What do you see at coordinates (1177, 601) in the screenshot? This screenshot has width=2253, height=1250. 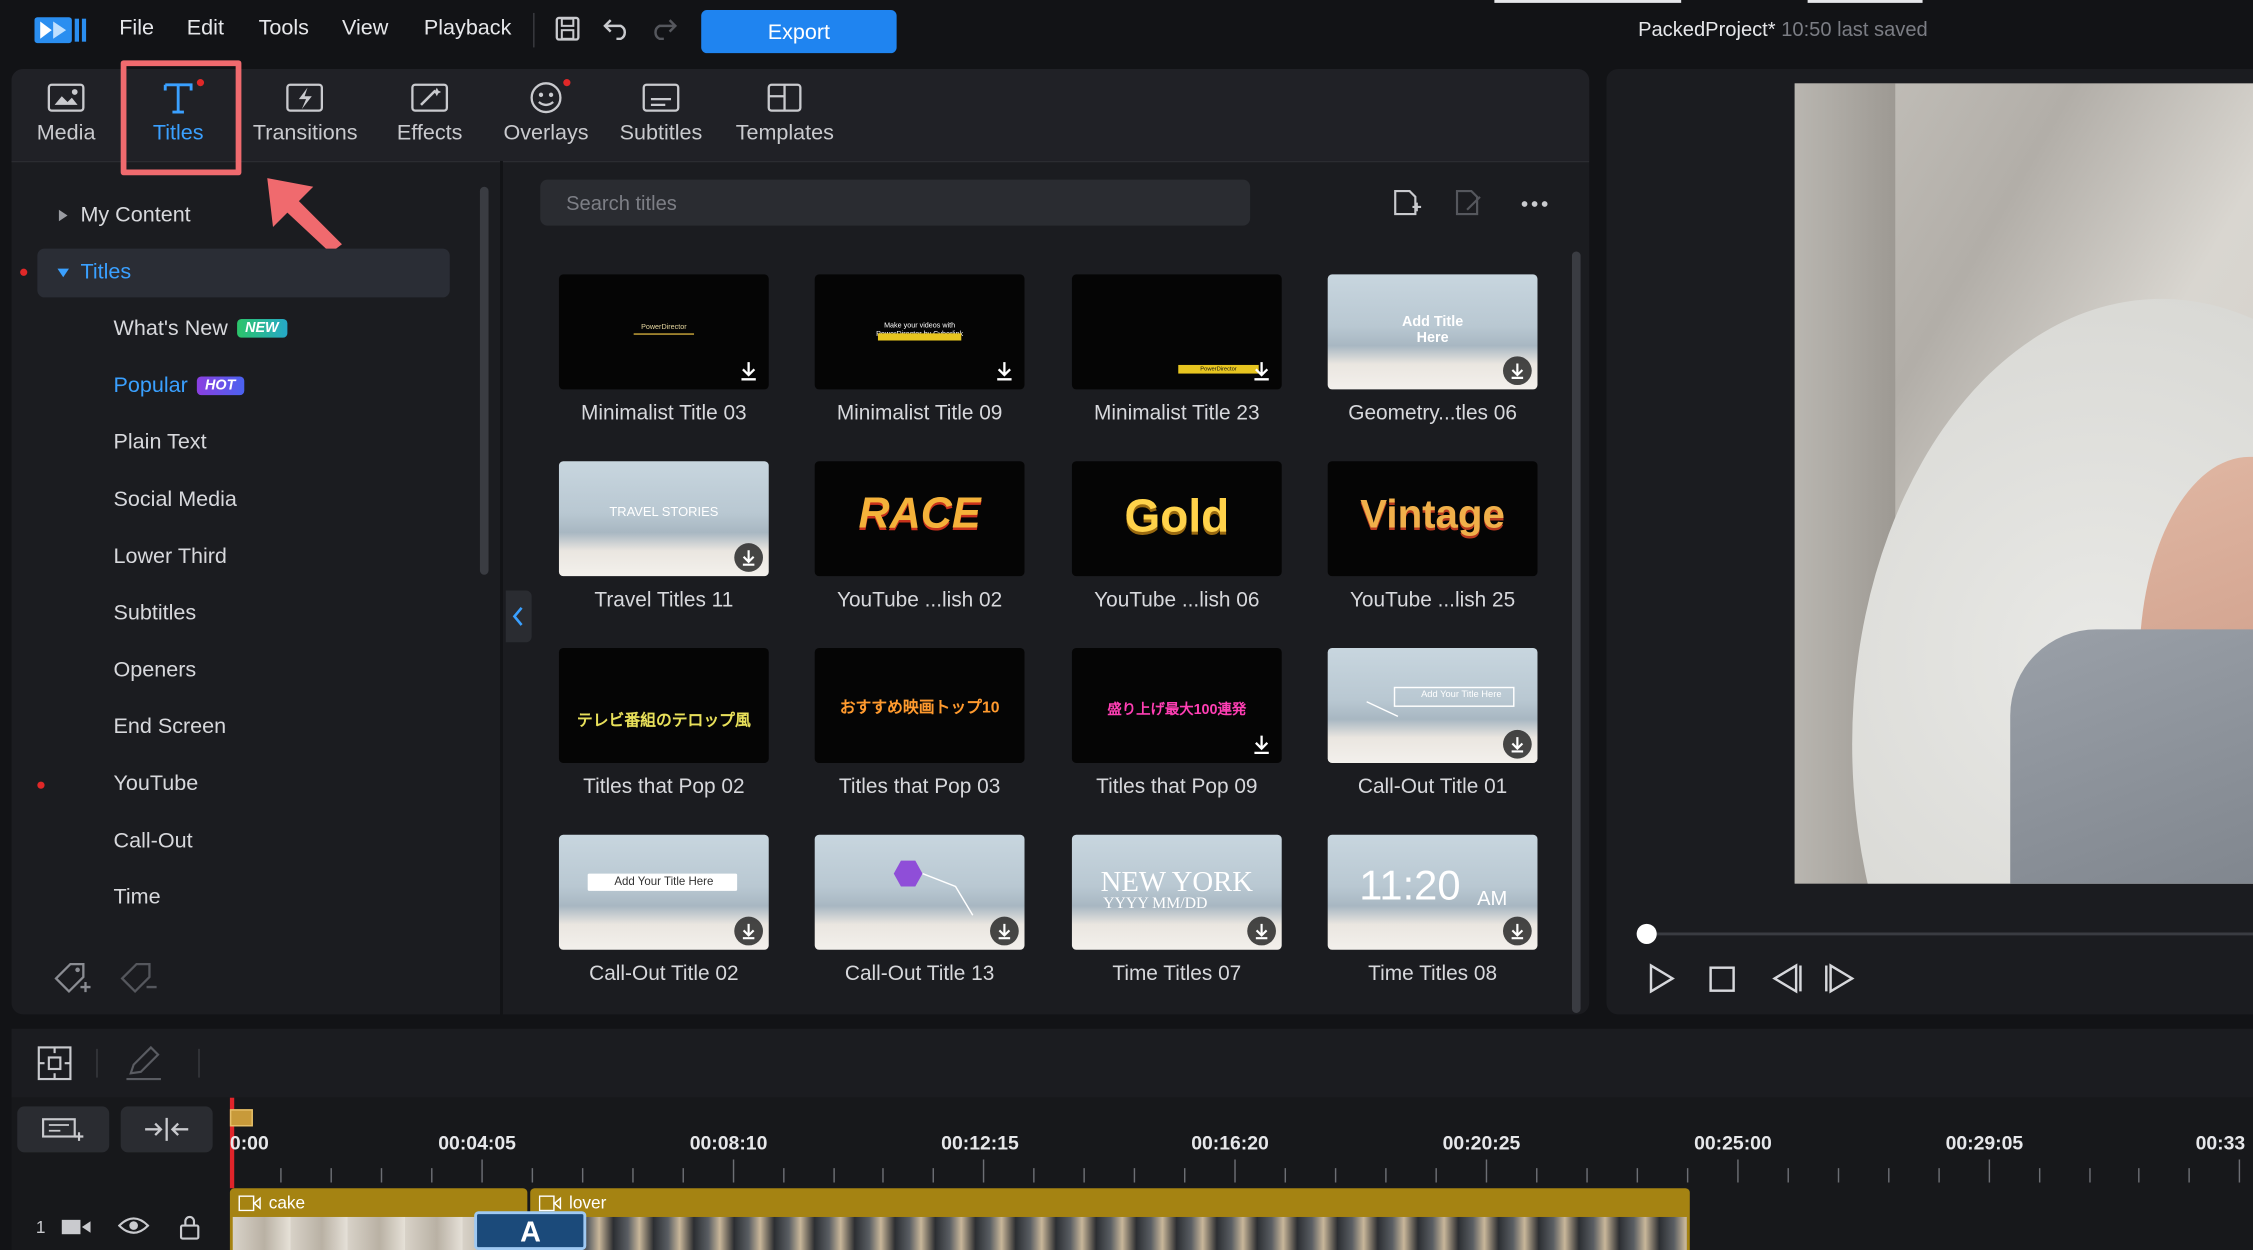 I see `tile-label: YouTube ...lish 06` at bounding box center [1177, 601].